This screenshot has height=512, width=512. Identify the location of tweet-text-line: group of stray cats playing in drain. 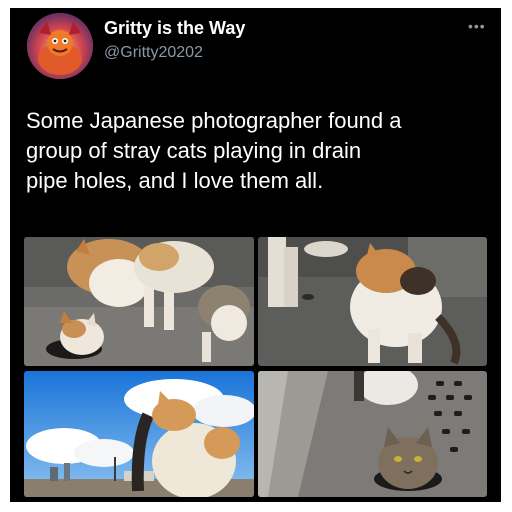
(194, 150).